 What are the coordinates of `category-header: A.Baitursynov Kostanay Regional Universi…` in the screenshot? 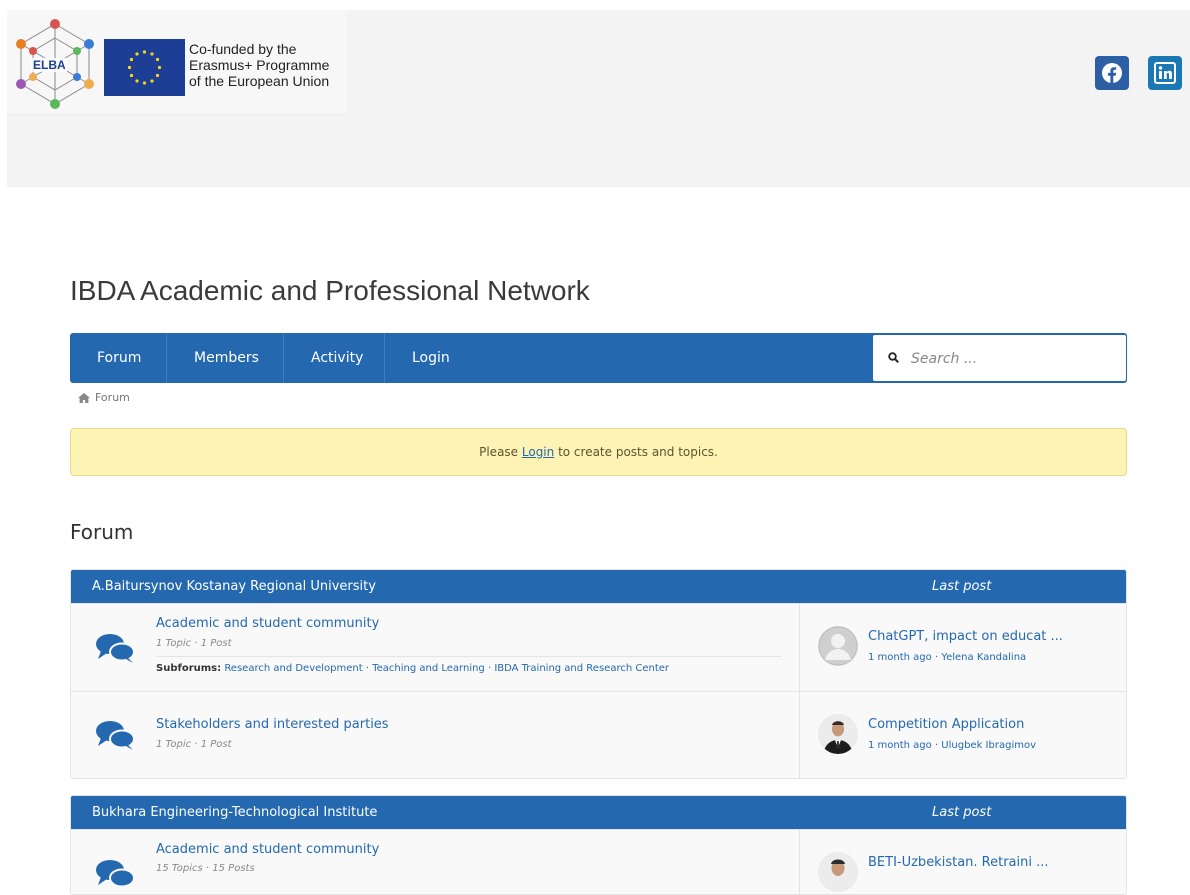 It's located at (598, 586).